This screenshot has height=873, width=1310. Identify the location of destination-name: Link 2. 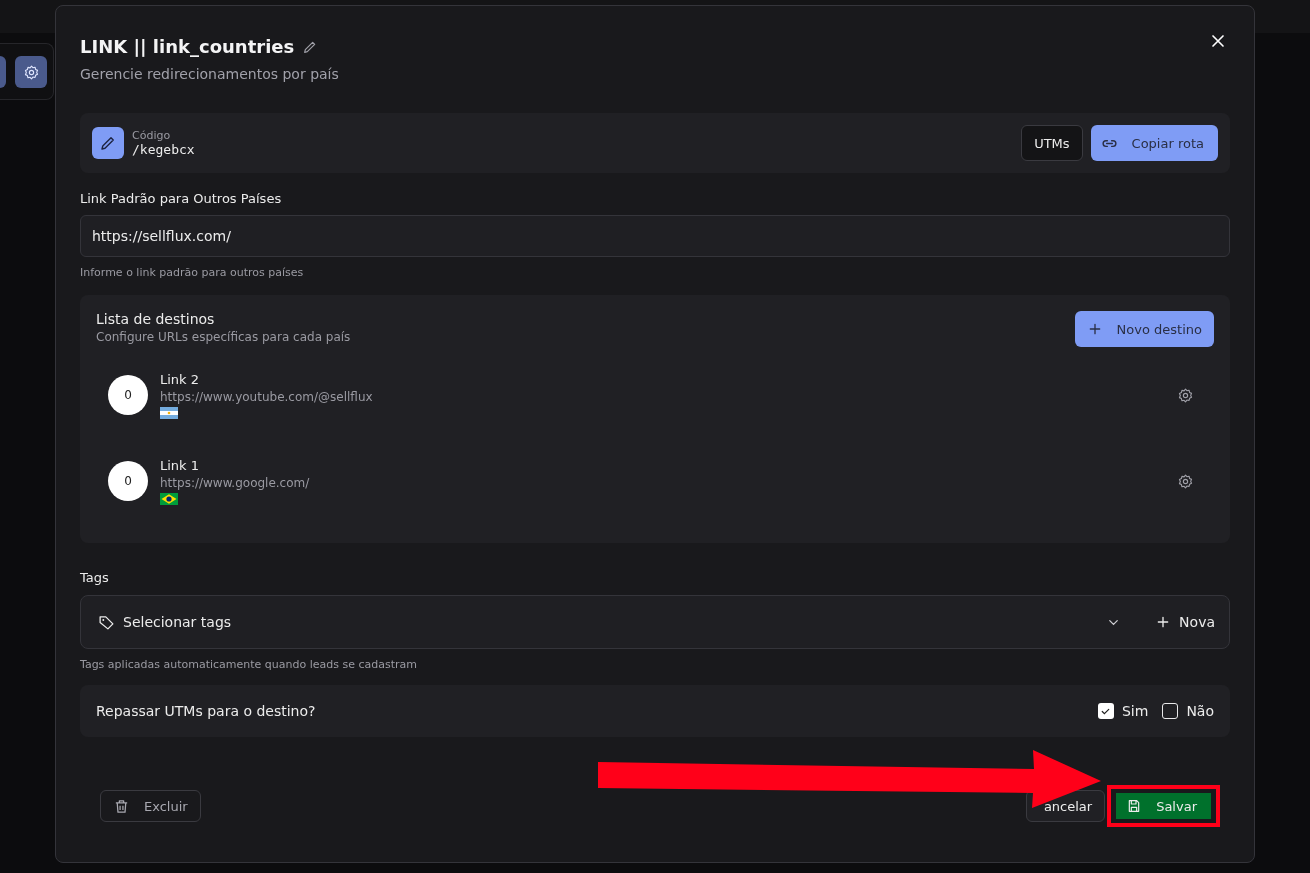
(180, 379).